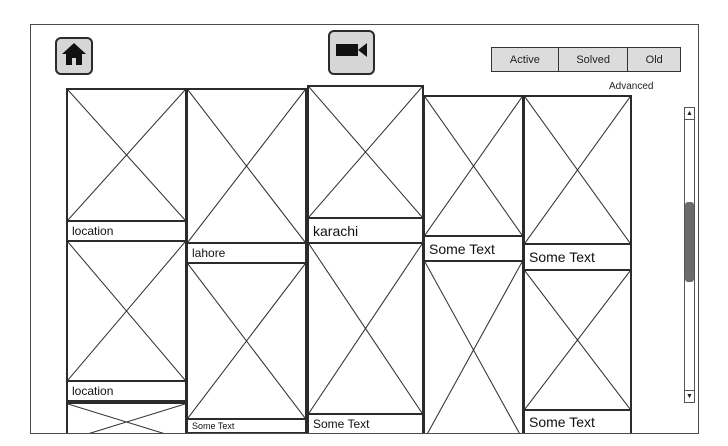  Describe the element at coordinates (689, 396) in the screenshot. I see `scroll-down-arrow-icon: ▼` at that location.